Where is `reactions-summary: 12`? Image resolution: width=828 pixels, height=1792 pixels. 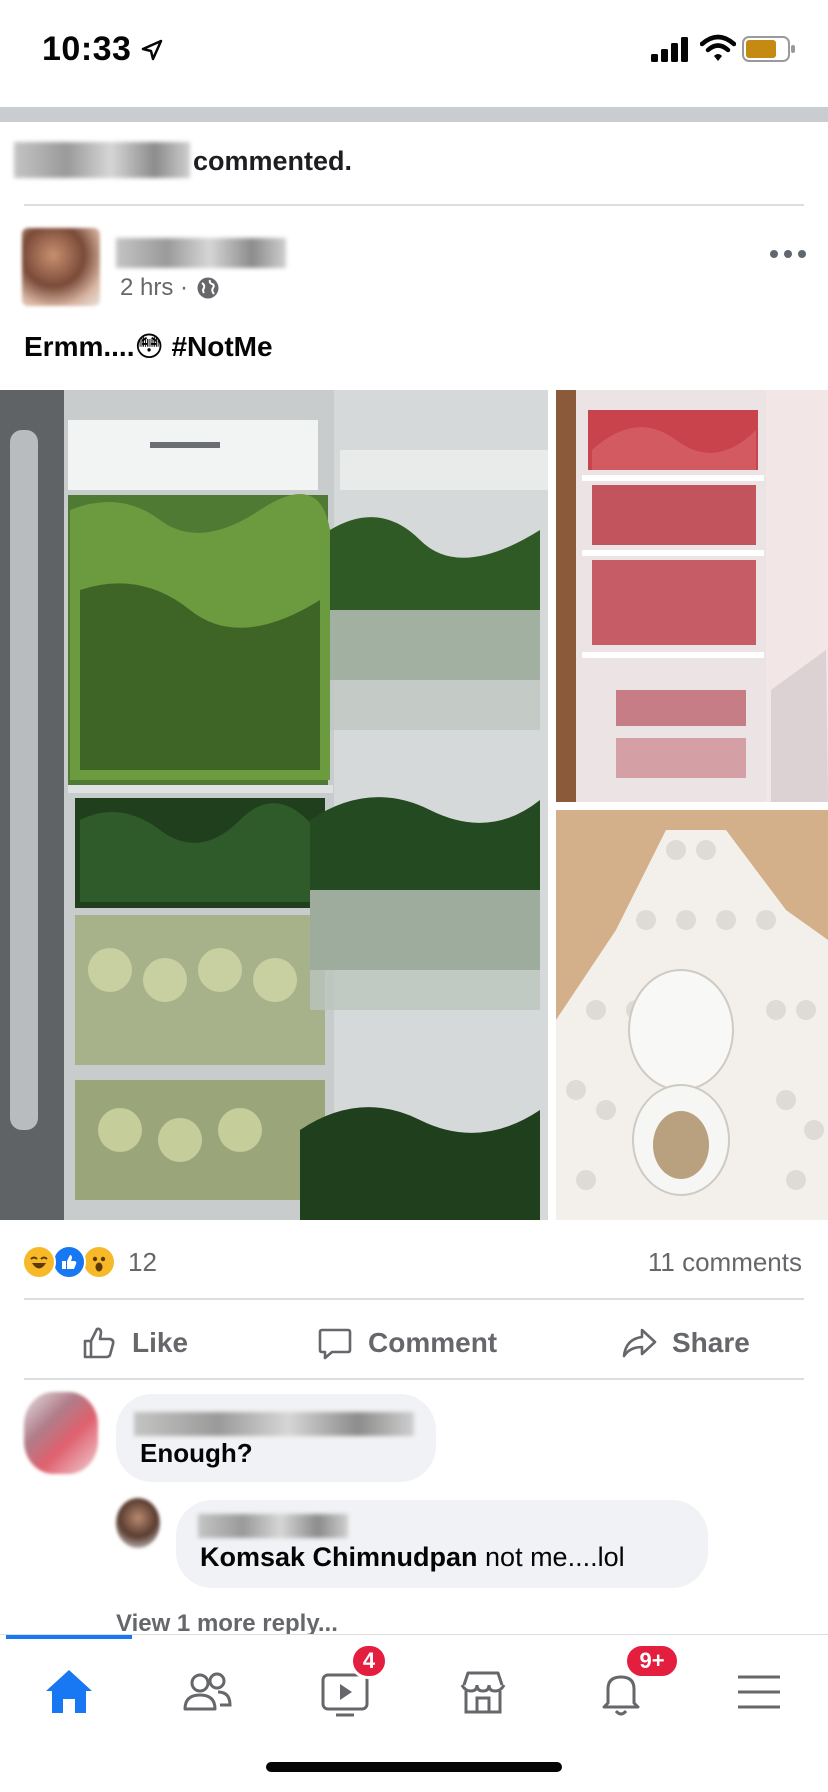 reactions-summary: 12 is located at coordinates (89, 1262).